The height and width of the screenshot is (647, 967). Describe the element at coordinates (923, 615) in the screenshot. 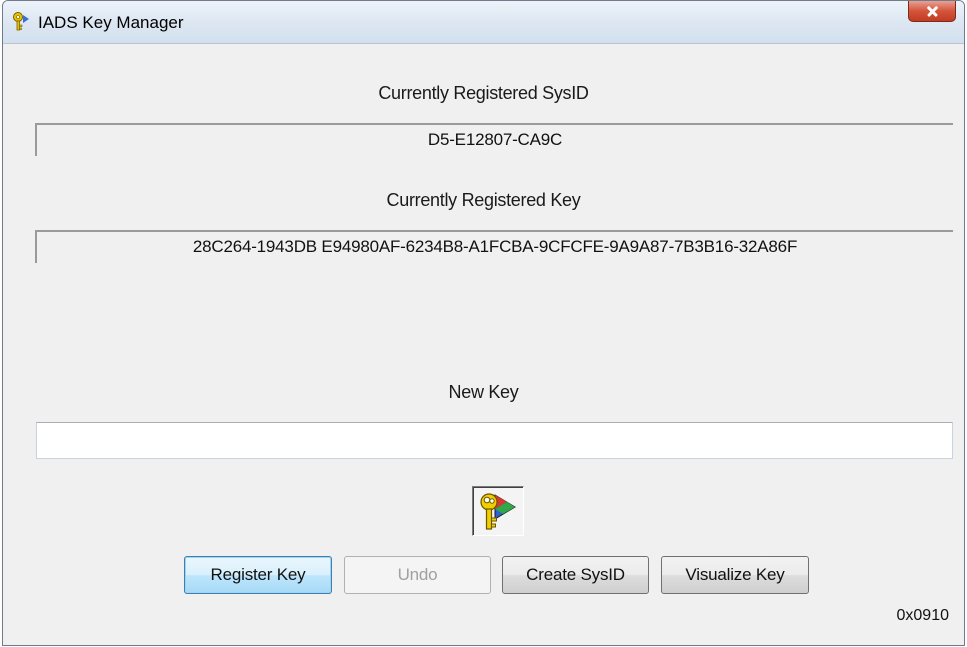

I see `version-label: 0x0910` at that location.